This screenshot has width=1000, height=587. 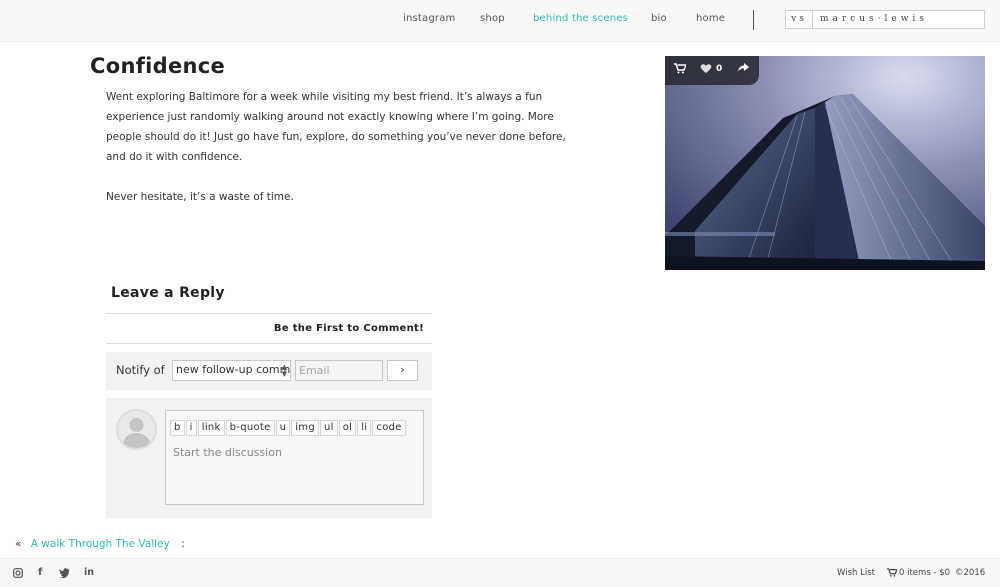 I want to click on share-icon, so click(x=743, y=69).